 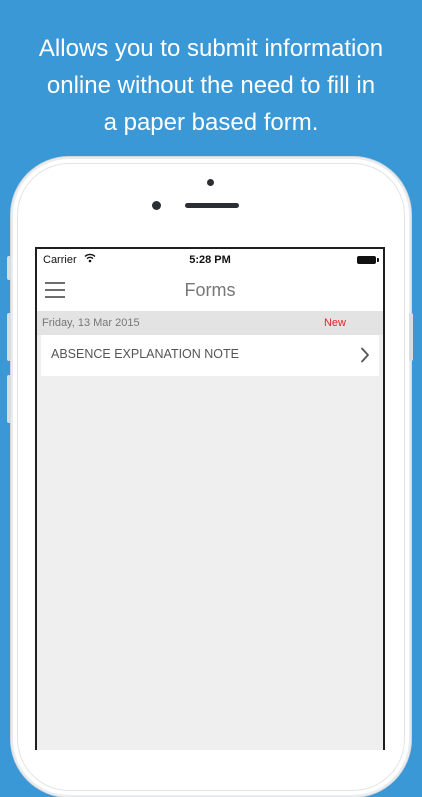 I want to click on new-badge: New, so click(x=334, y=323).